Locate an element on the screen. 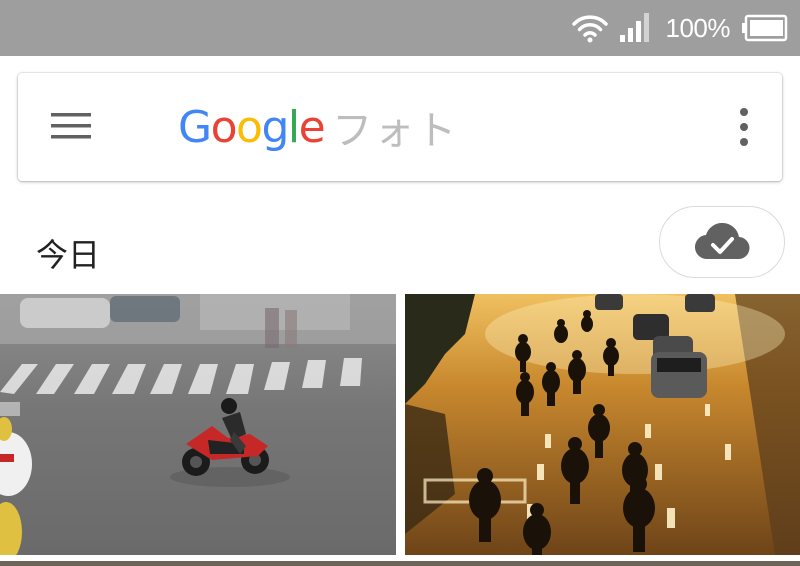  logo-letter: e is located at coordinates (312, 127).